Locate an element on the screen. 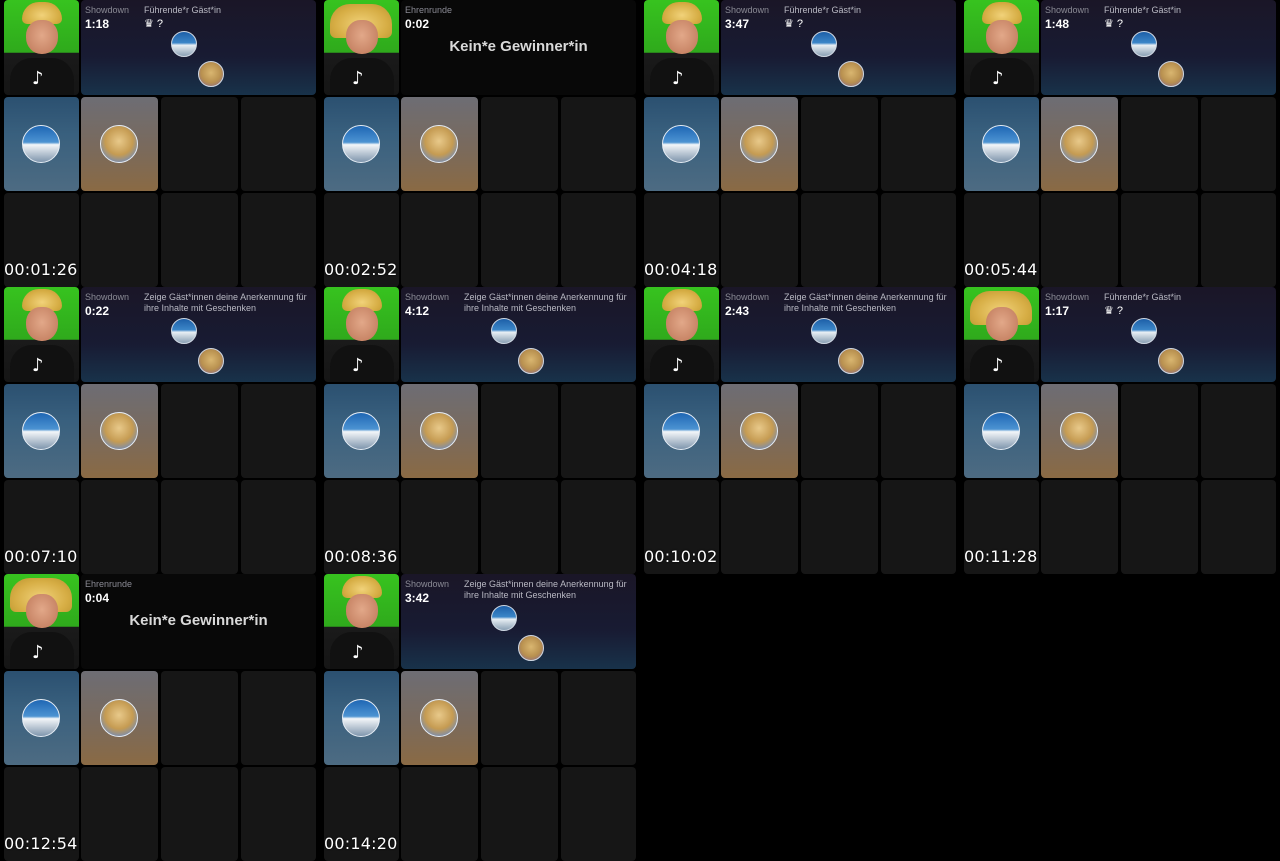  showdown-banner: Showdown 1:17 Führende*r Gäst*in ♛ ? is located at coordinates (1158, 334).